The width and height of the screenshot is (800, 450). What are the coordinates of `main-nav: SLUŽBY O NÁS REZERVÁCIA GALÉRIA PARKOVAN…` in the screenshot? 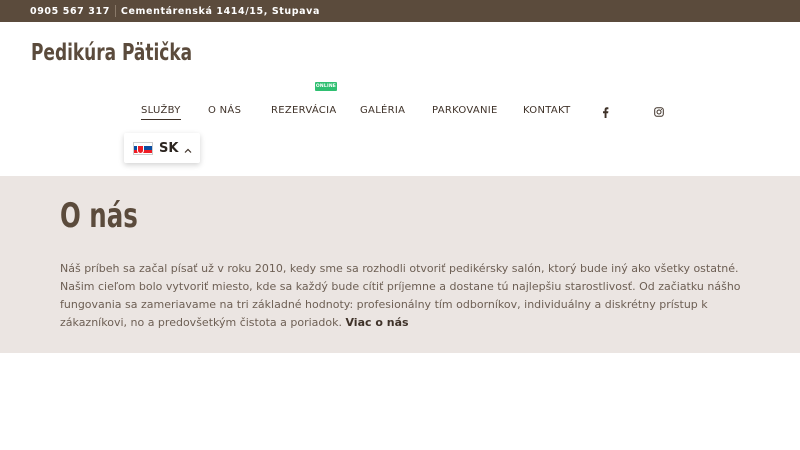 It's located at (400, 112).